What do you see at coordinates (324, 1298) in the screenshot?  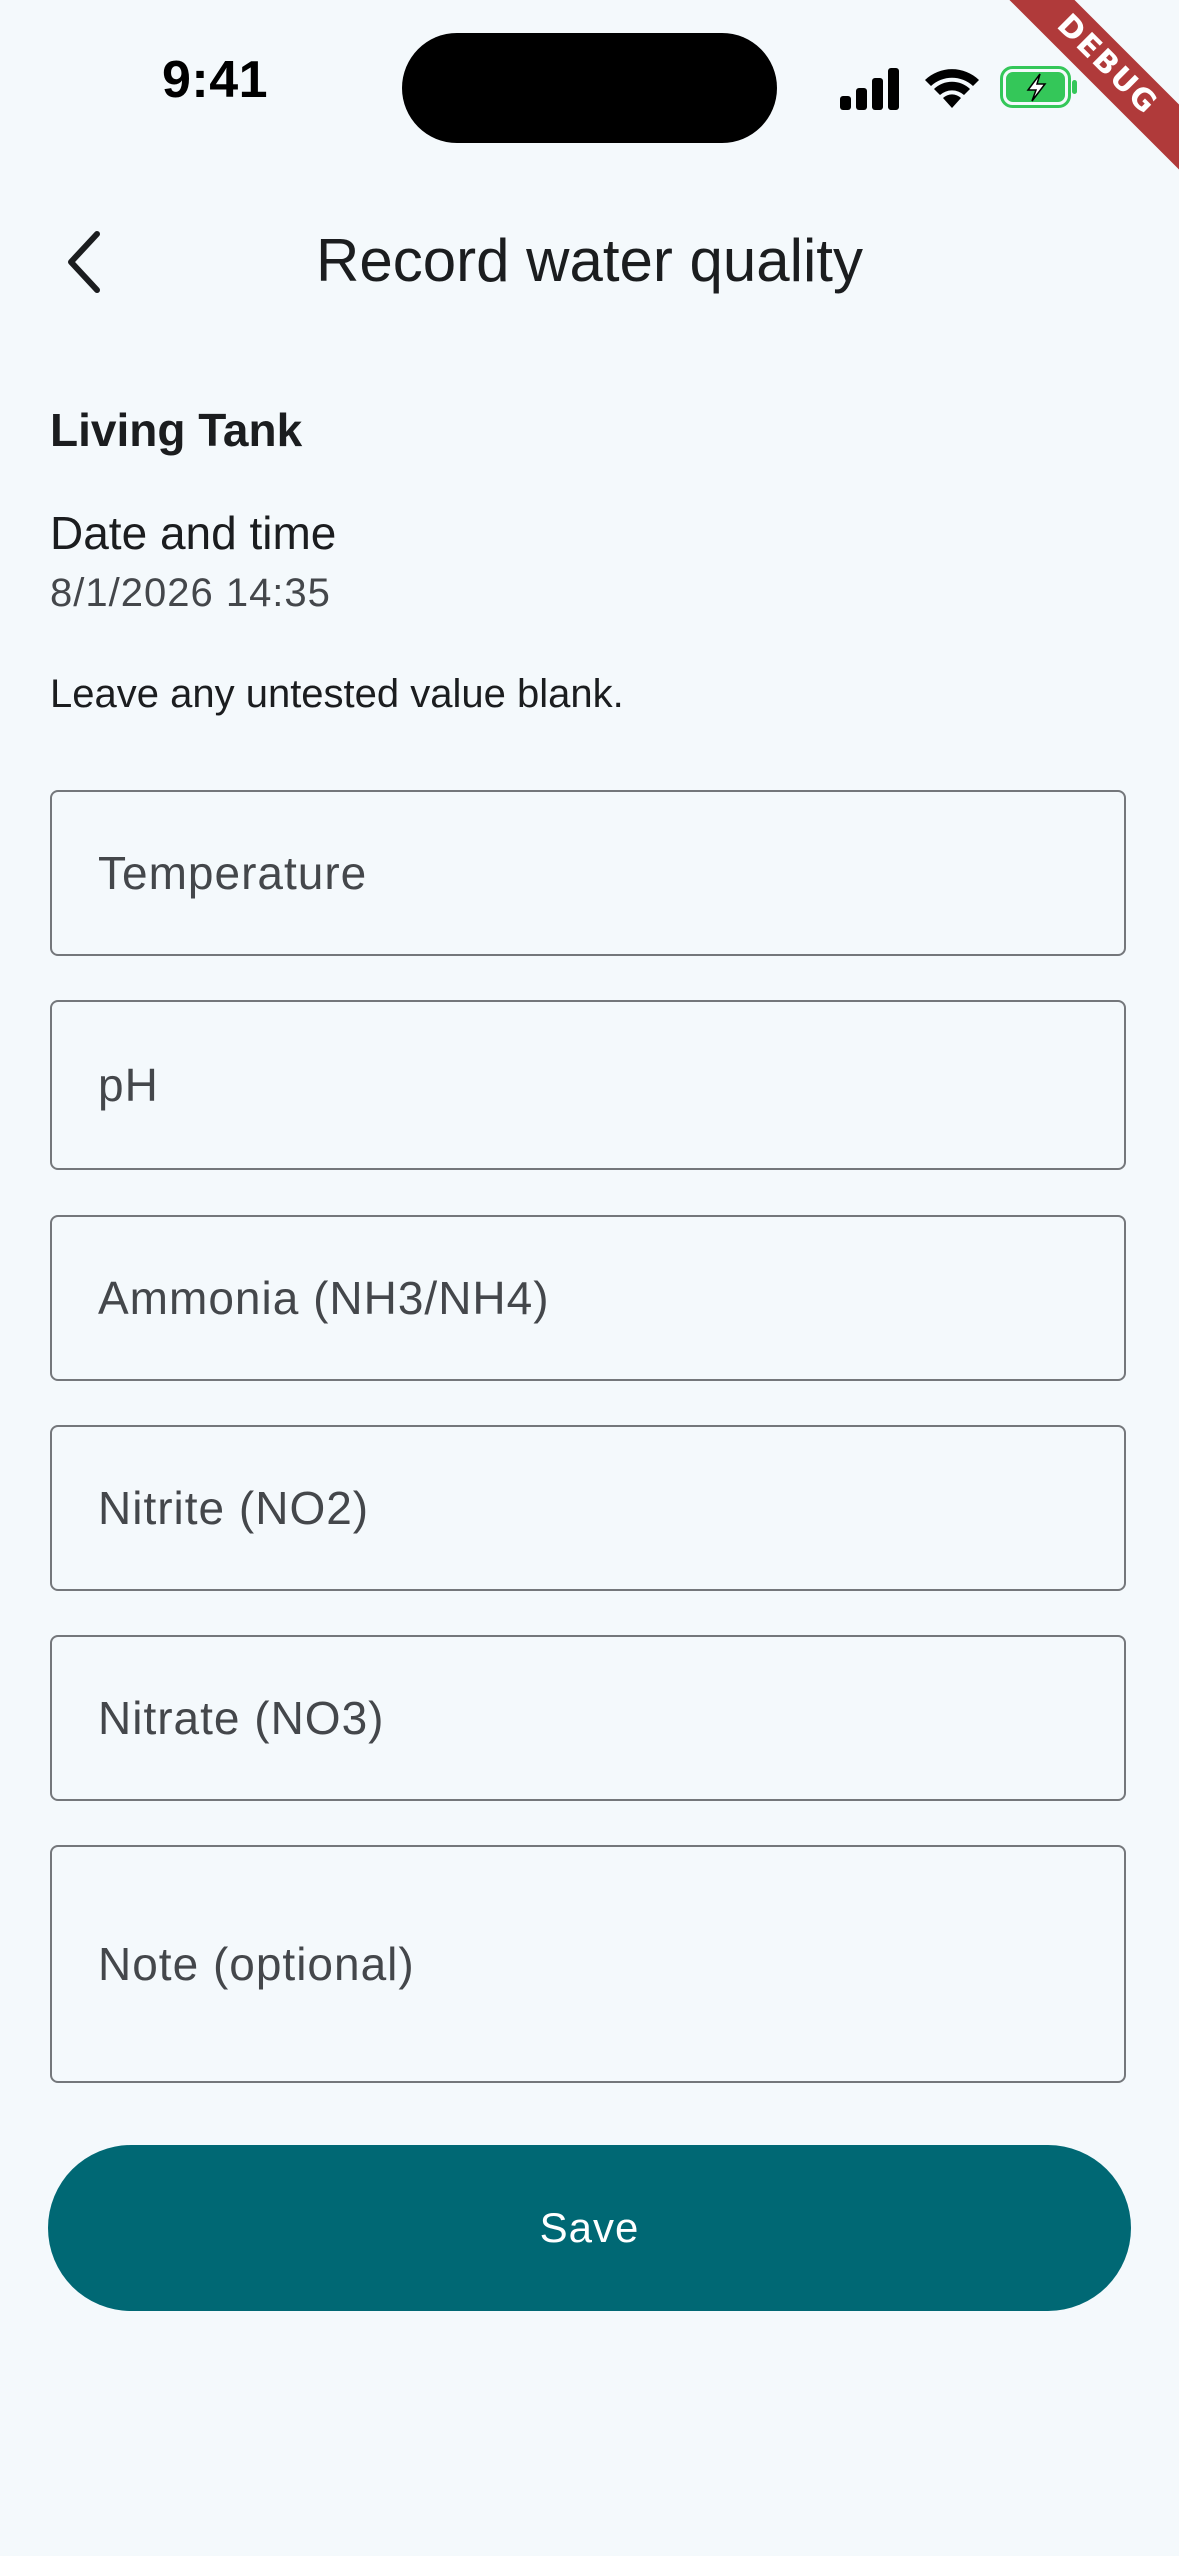 I see `ammonia-placeholder: Ammonia (NH3/NH4)` at bounding box center [324, 1298].